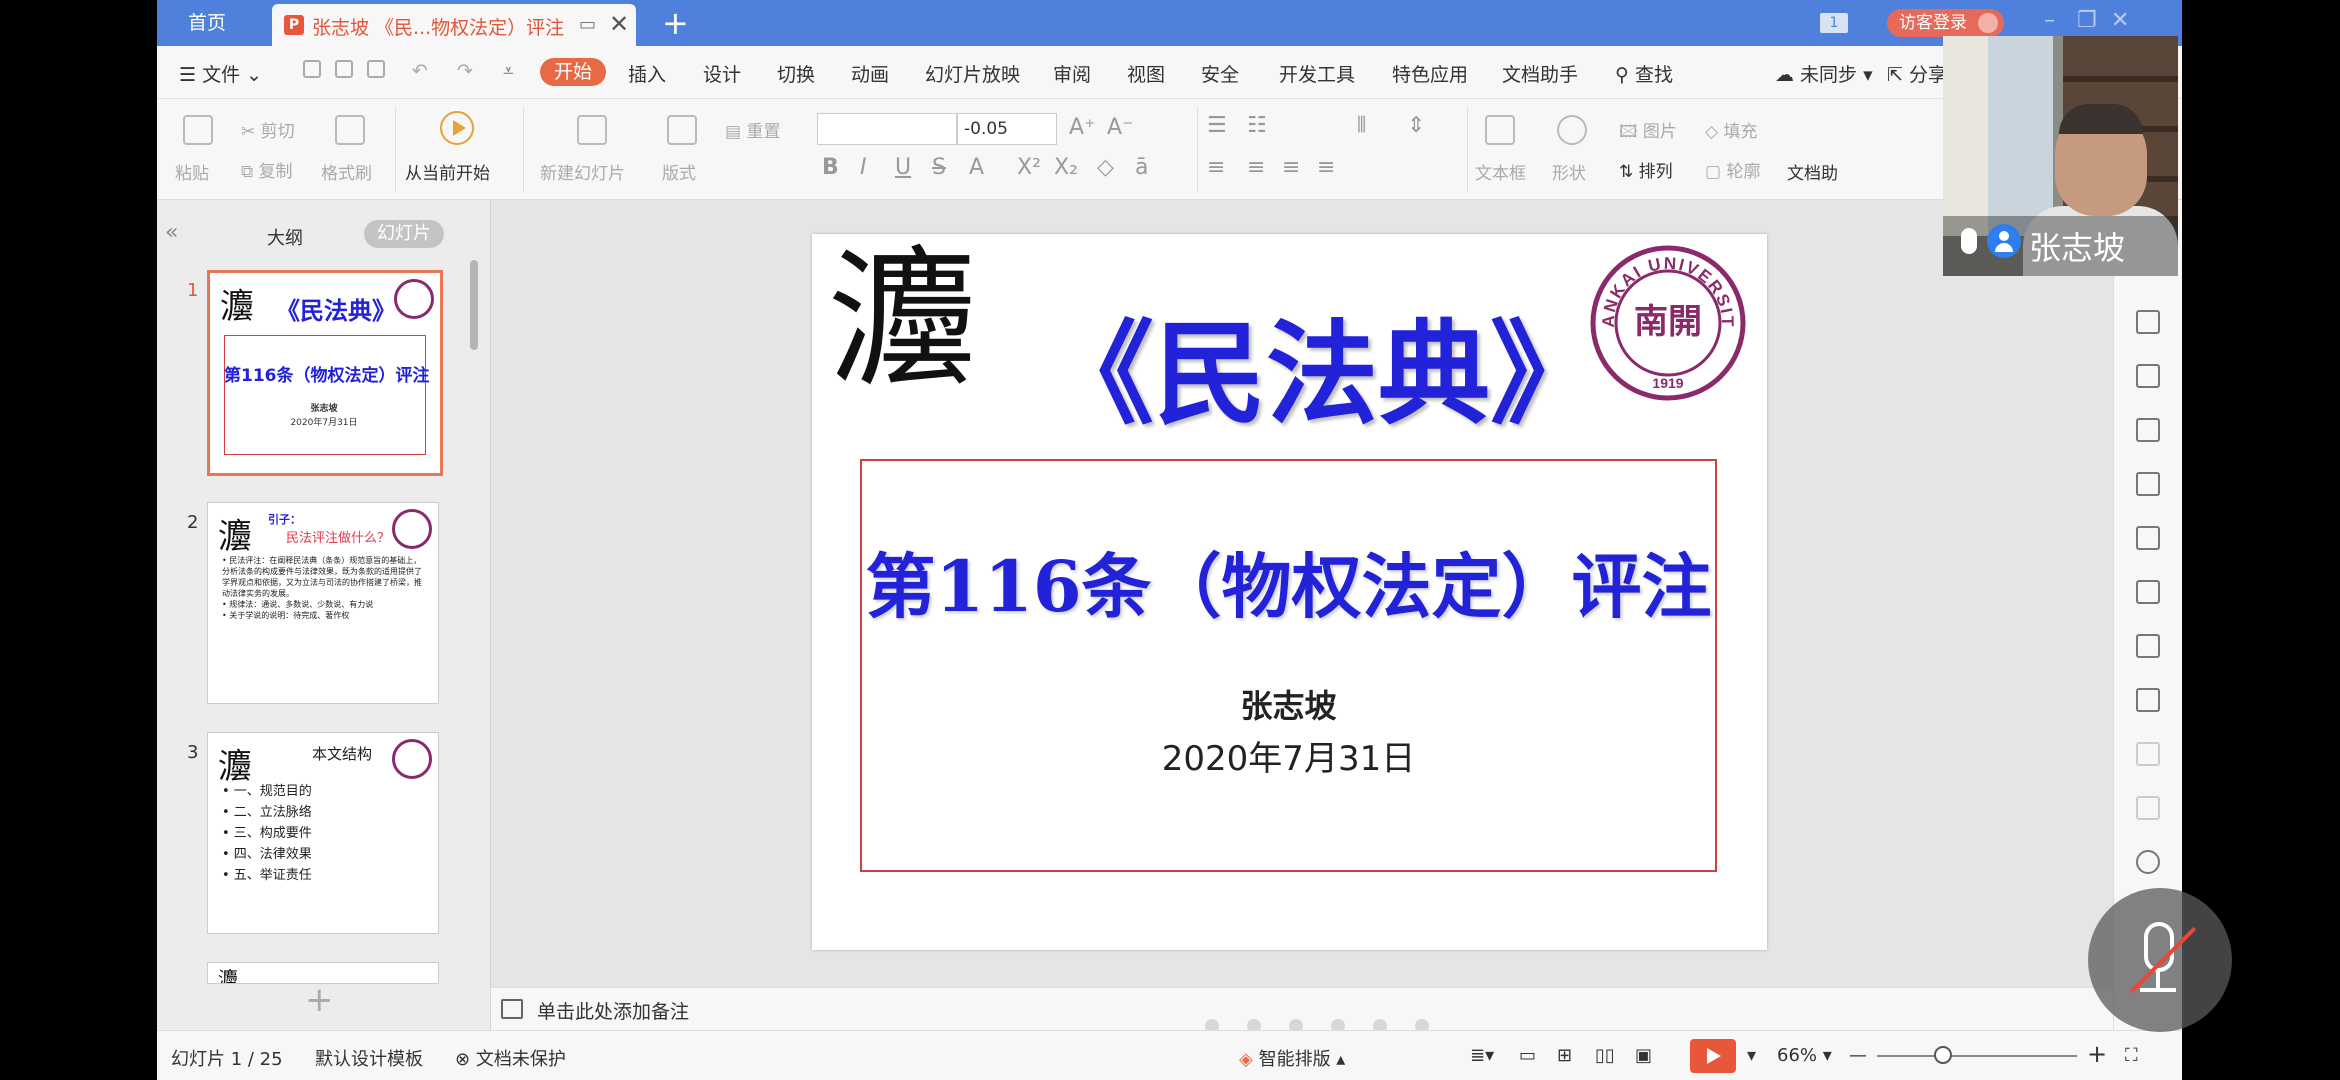 The image size is (2340, 1080). I want to click on align-left-icon: ≡, so click(1216, 167).